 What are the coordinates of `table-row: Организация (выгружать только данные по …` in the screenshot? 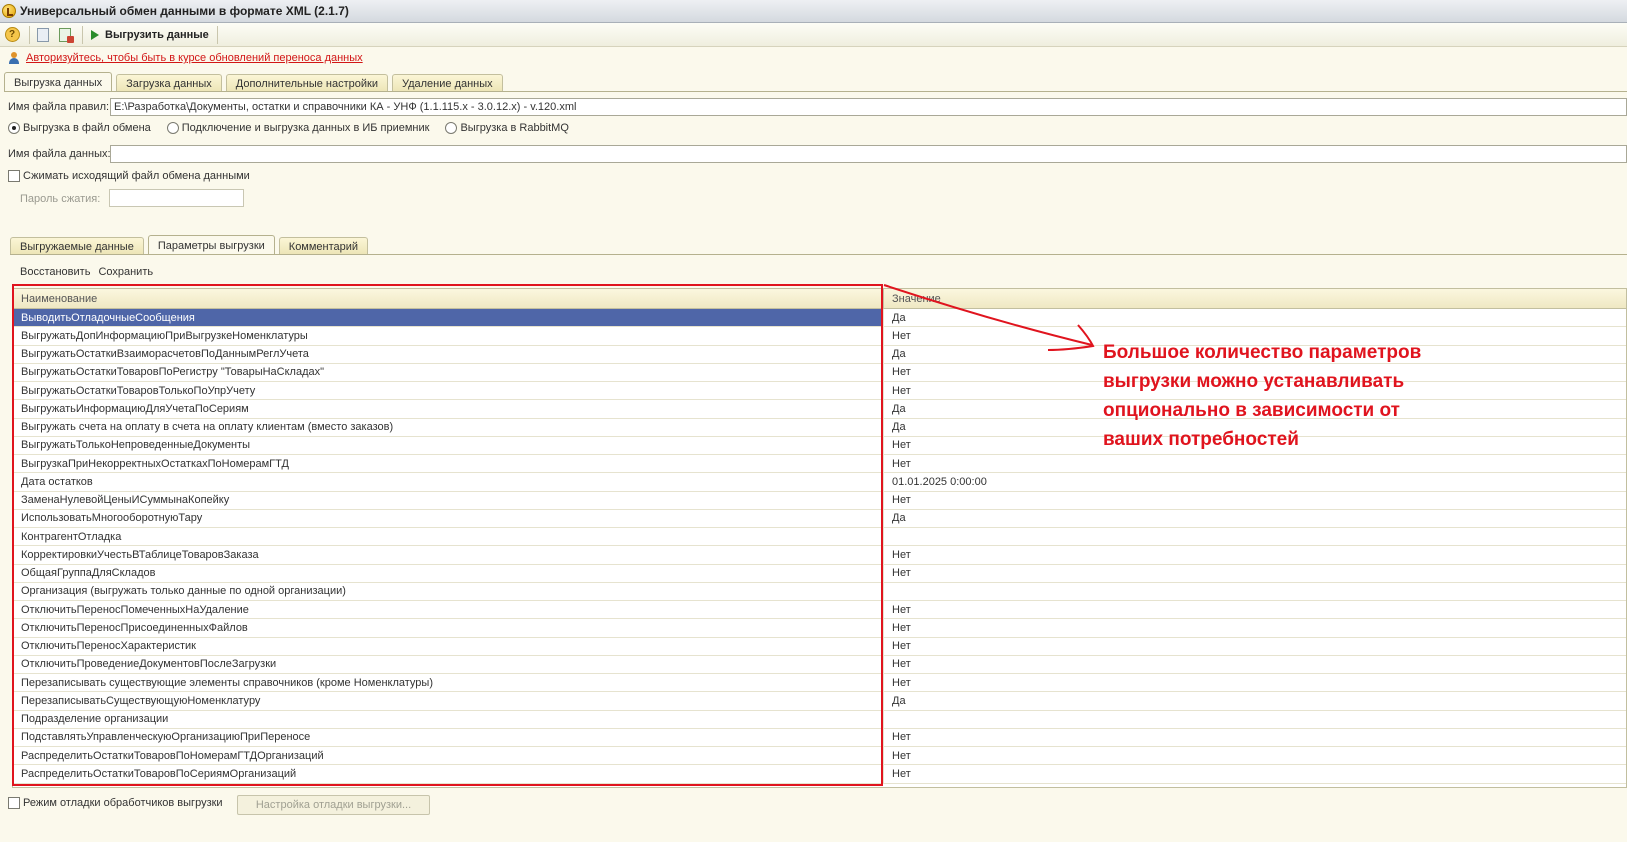 It's located at (819, 591).